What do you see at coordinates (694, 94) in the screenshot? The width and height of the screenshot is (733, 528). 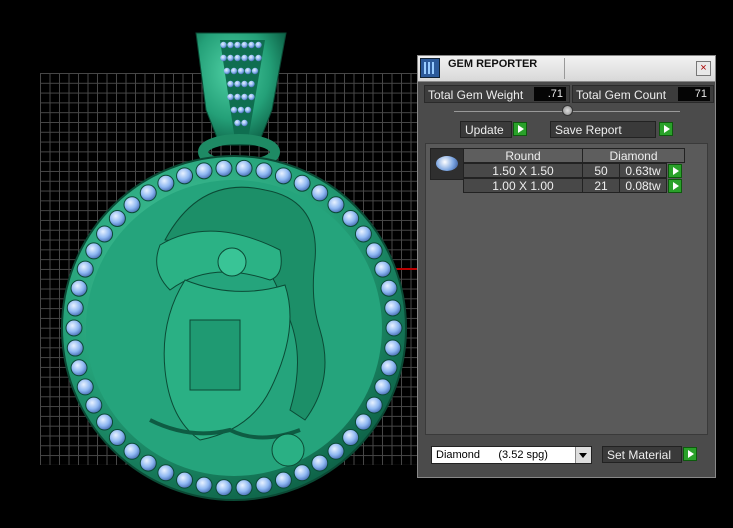 I see `total-gem-count-value: 71` at bounding box center [694, 94].